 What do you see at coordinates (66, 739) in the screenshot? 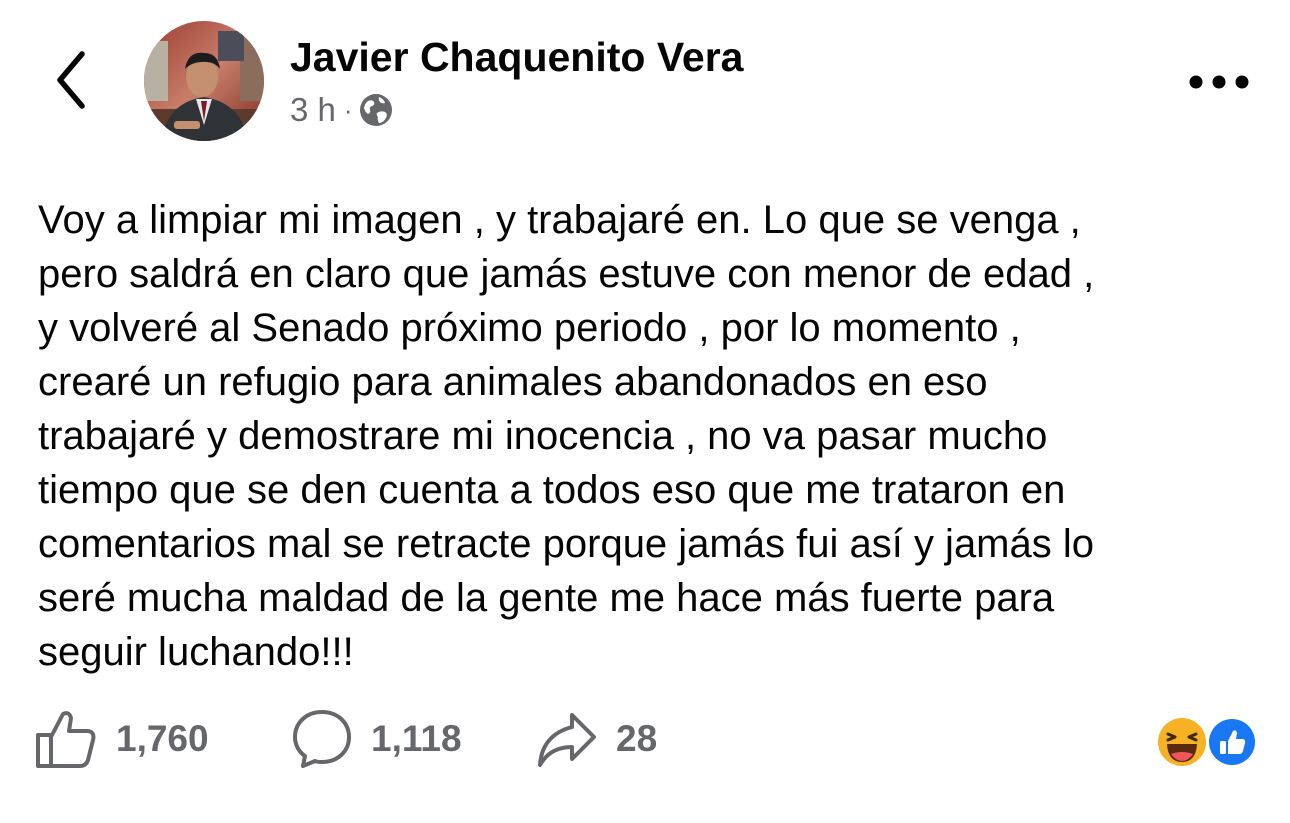
I see `thumbs-up-icon` at bounding box center [66, 739].